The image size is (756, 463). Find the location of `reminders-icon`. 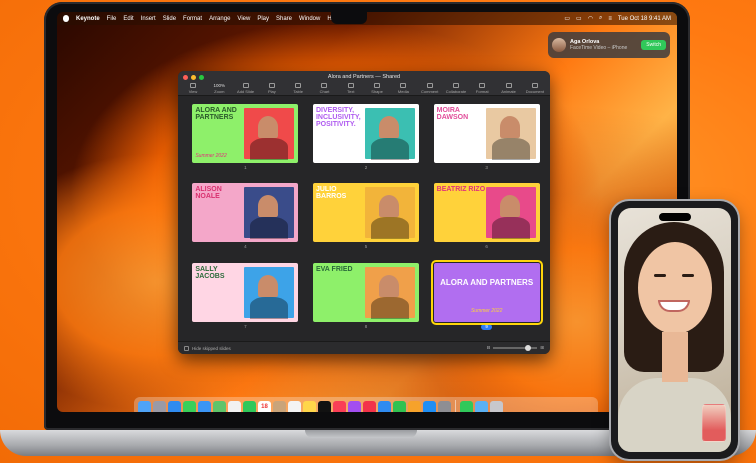

reminders-icon is located at coordinates (294, 406).